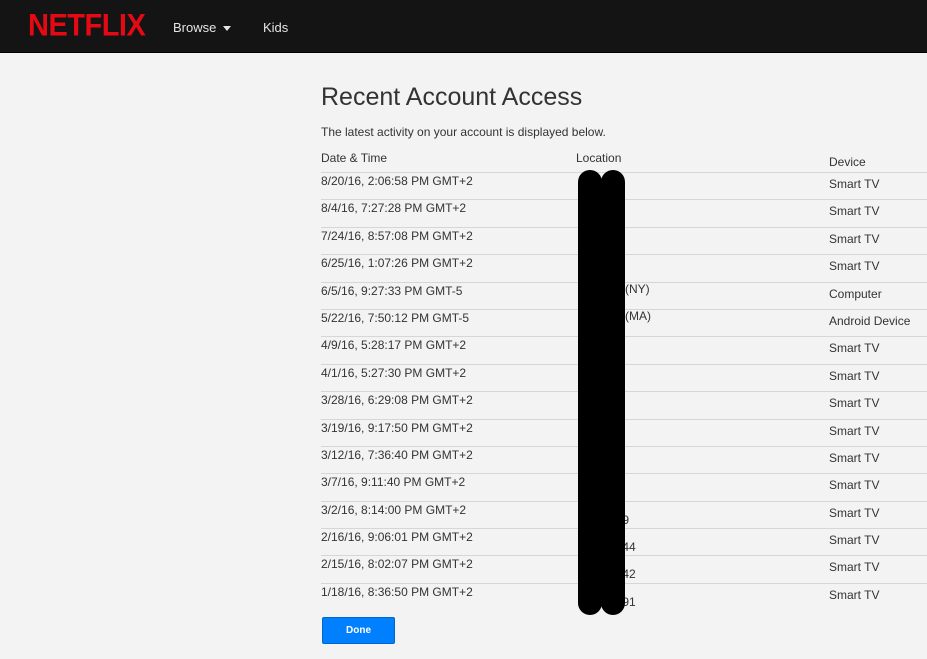 The width and height of the screenshot is (927, 659). I want to click on row-date: 1/18/16, 8:36:50 PM GMT+2, so click(397, 591).